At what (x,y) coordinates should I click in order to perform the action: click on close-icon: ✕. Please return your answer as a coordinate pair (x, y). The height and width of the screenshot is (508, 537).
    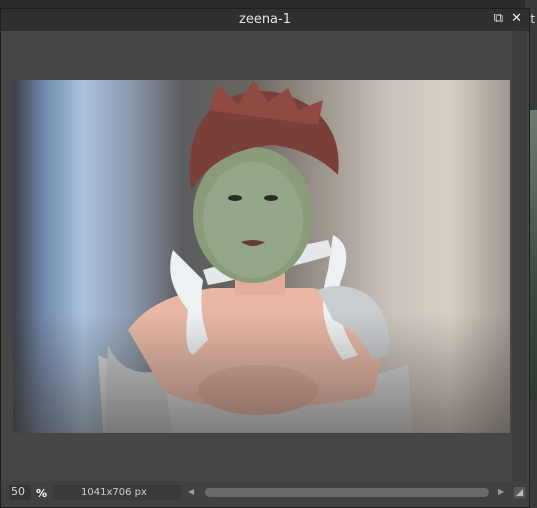
    Looking at the image, I should click on (516, 18).